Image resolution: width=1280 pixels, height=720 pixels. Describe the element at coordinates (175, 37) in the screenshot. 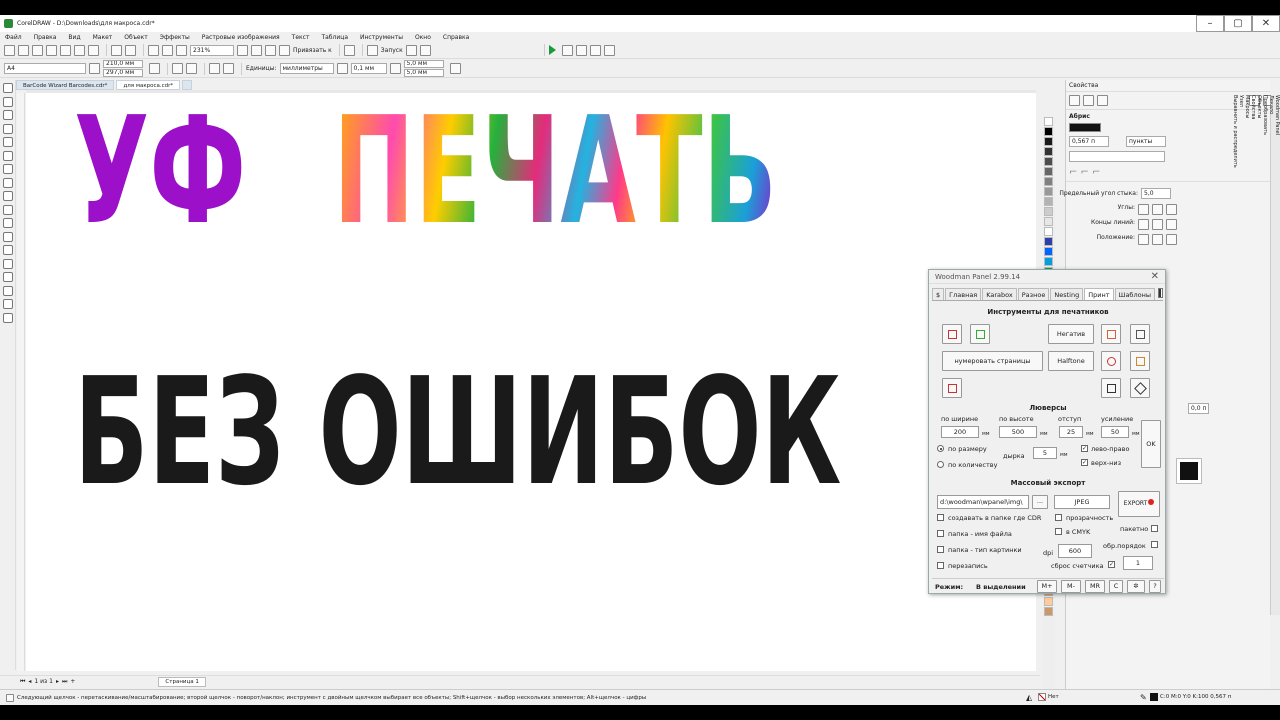

I see `menu-effects: Эффекты` at that location.